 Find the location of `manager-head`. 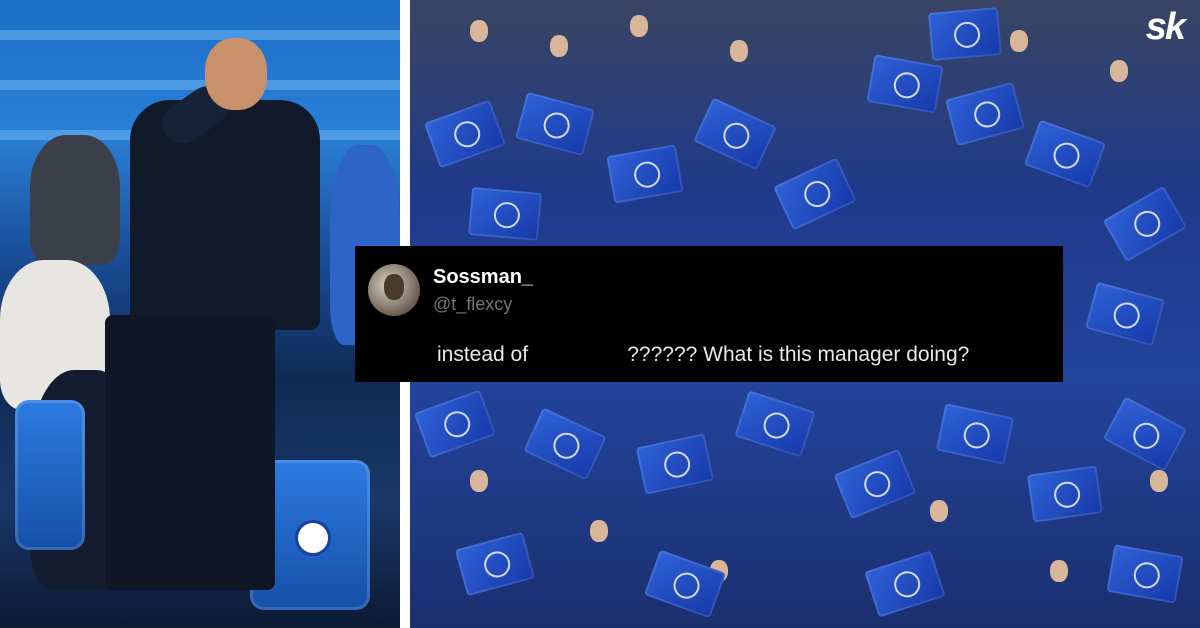

manager-head is located at coordinates (236, 74).